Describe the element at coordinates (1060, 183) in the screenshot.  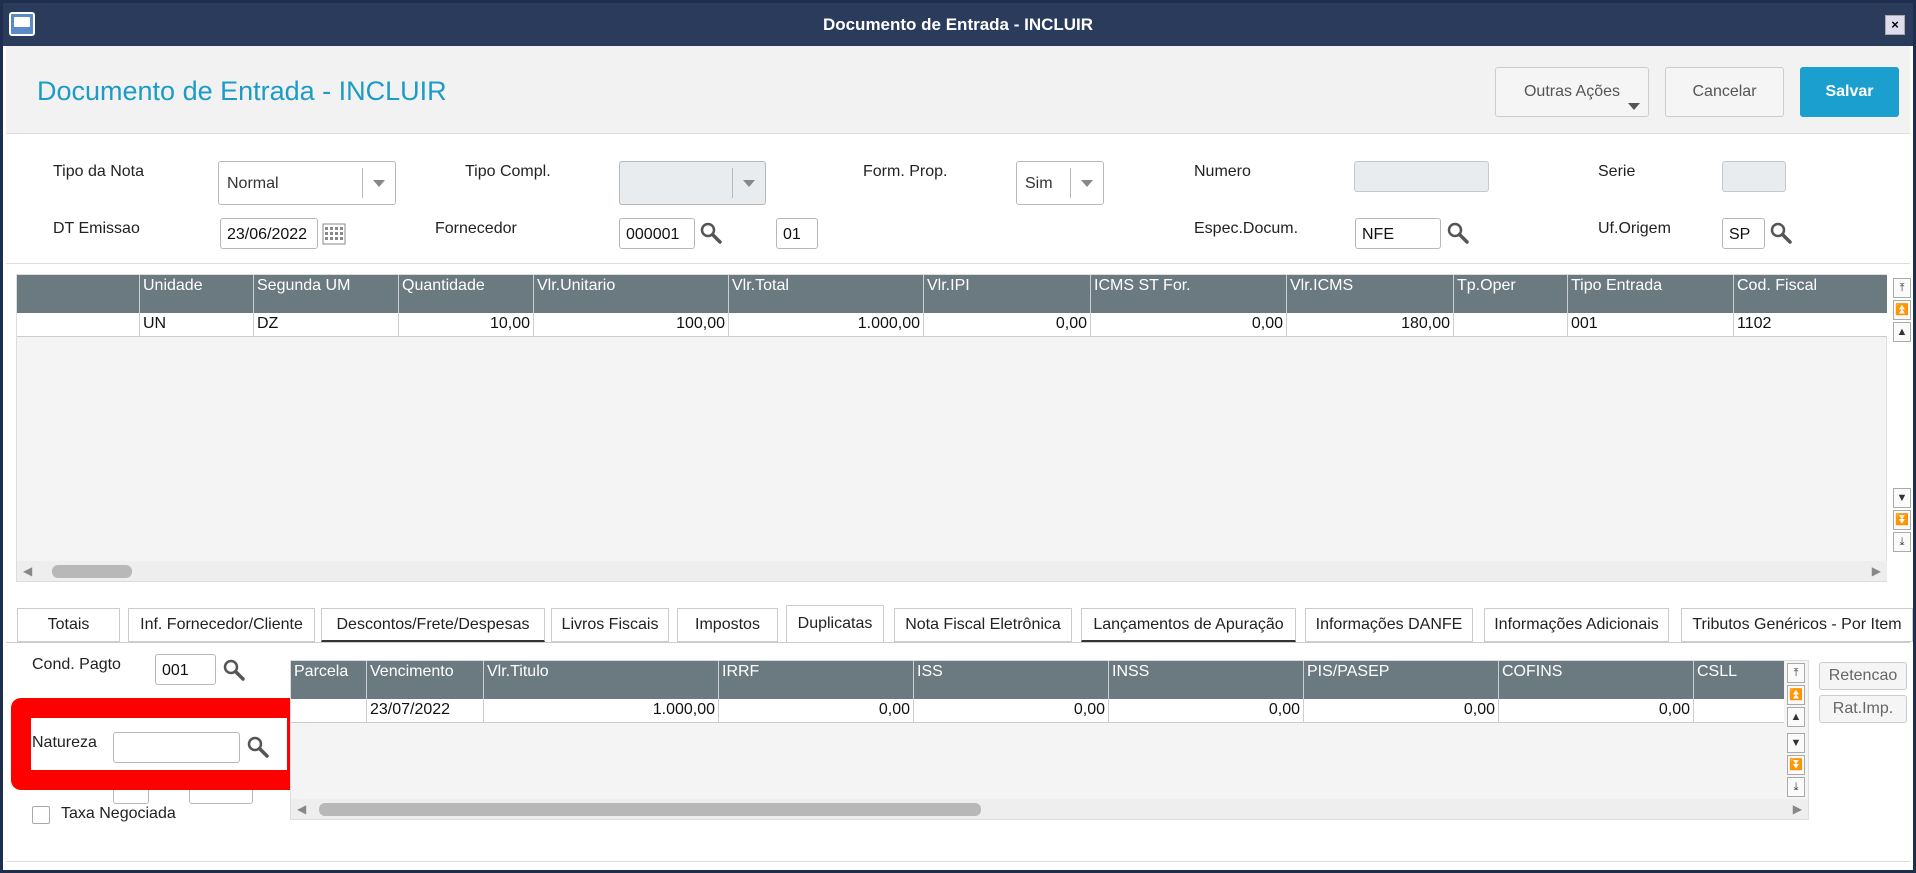
I see `form-prop-select: Sim` at that location.